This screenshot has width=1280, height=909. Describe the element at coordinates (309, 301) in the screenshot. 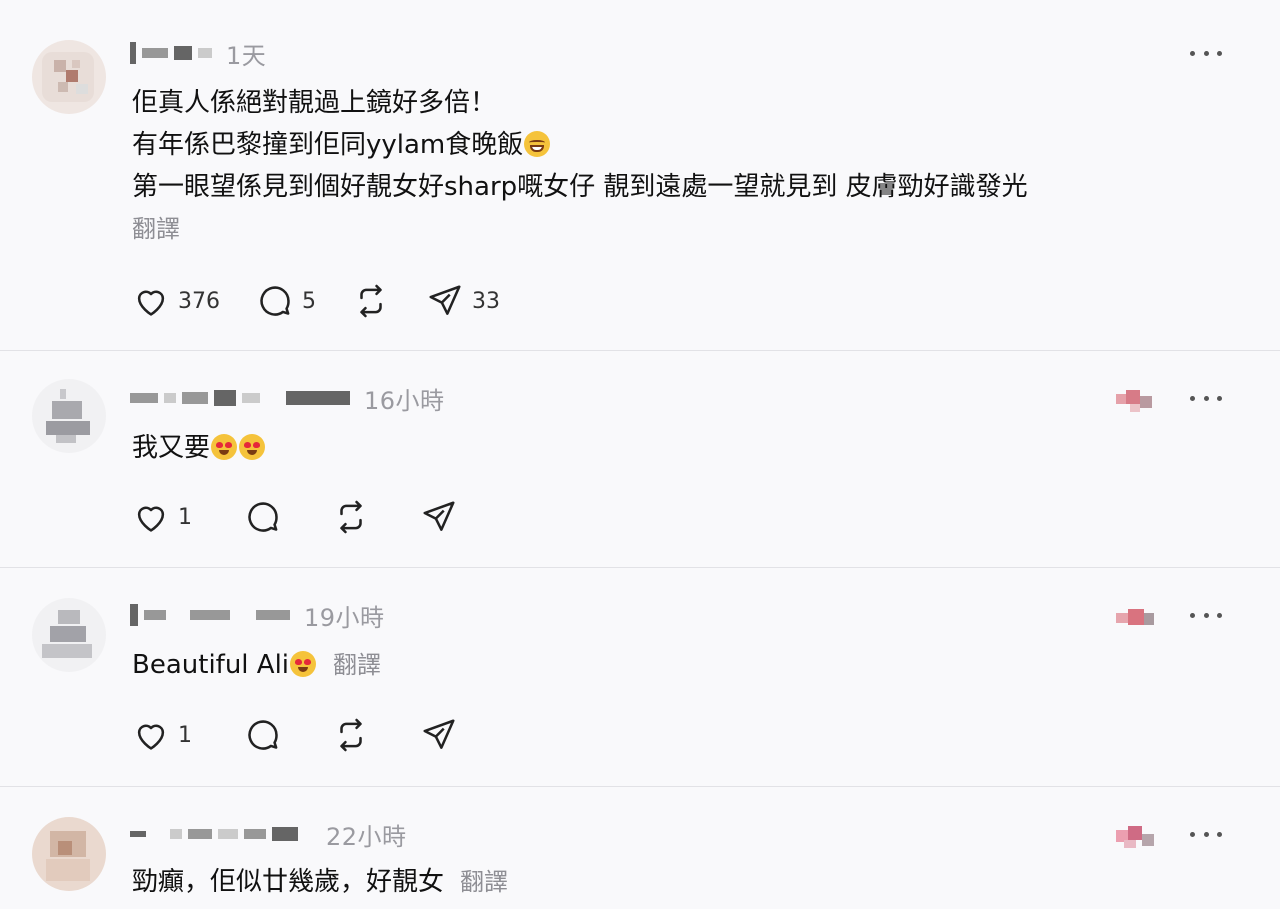

I see `comment-count: 5` at that location.